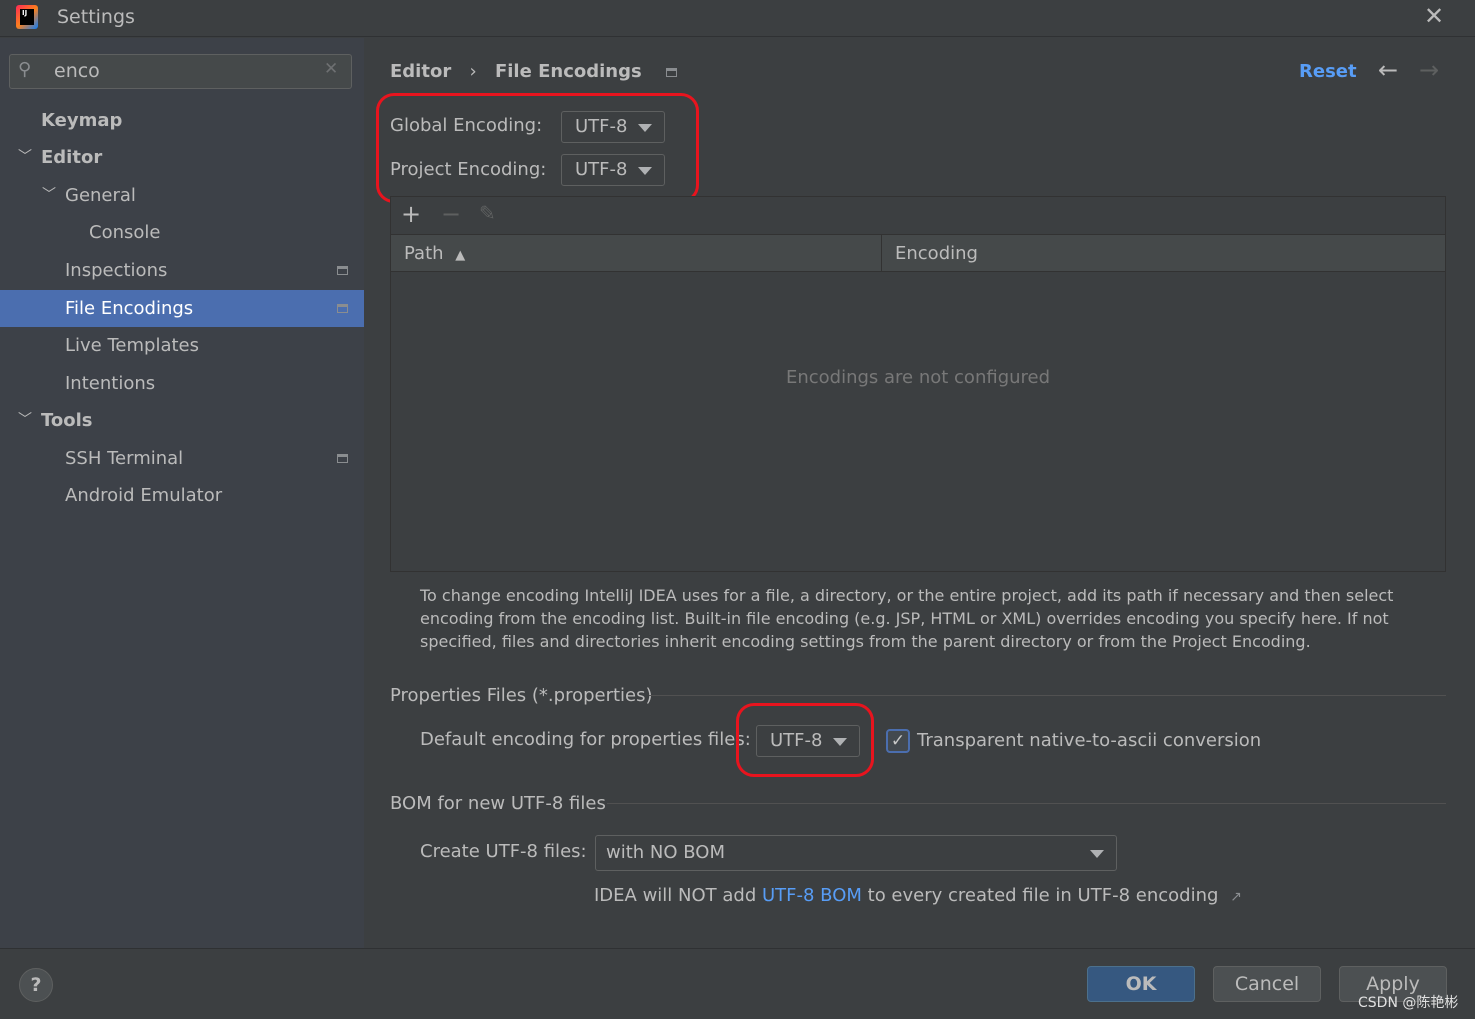  Describe the element at coordinates (1236, 897) in the screenshot. I see `external-link-icon: ↗` at that location.